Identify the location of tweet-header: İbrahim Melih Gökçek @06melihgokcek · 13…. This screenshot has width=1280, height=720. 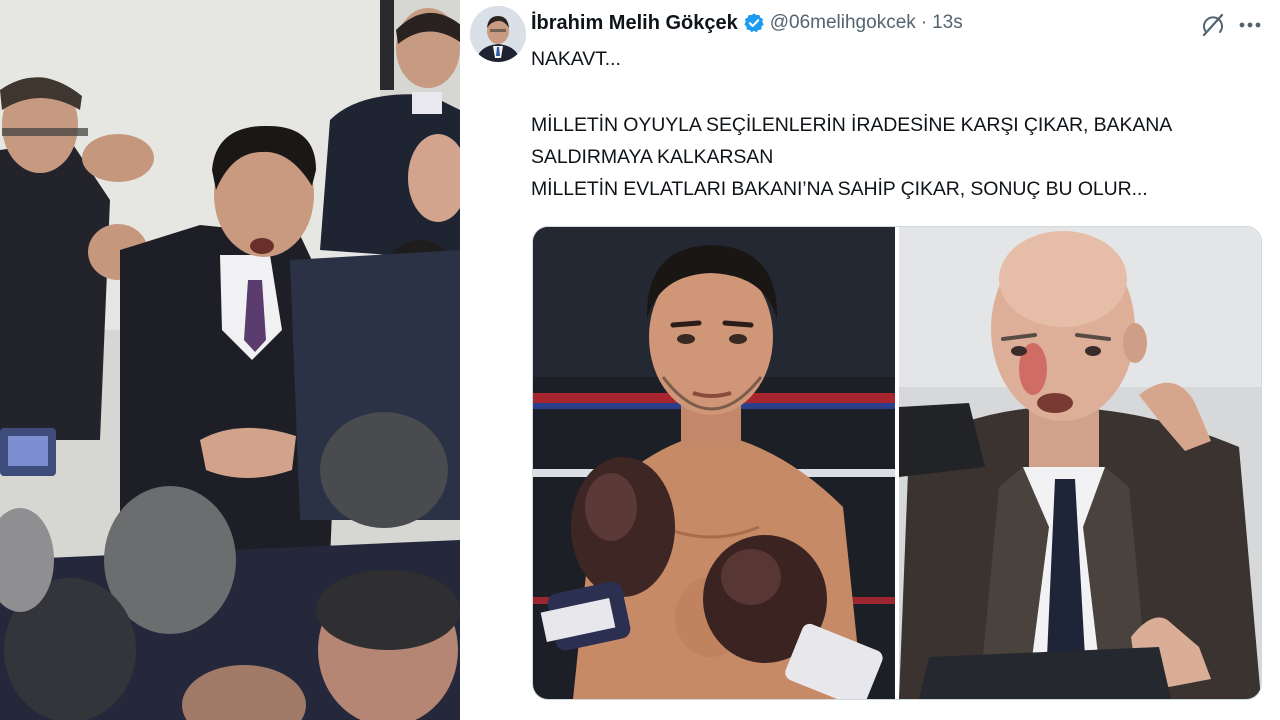
(747, 23).